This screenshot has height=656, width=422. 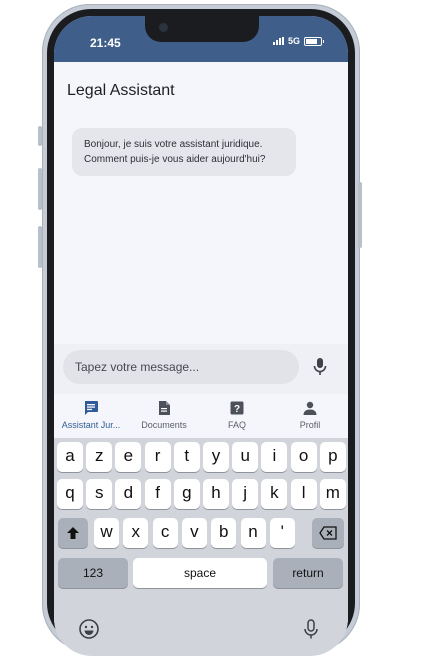 I want to click on status-time: 21:45, so click(x=105, y=43).